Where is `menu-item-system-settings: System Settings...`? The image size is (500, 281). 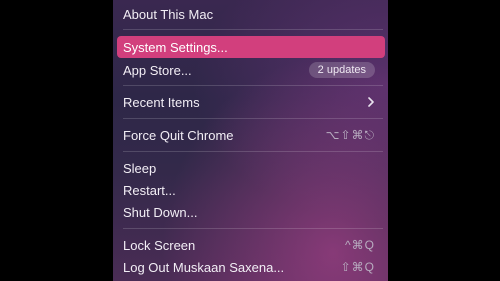
menu-item-system-settings: System Settings... is located at coordinates (251, 47).